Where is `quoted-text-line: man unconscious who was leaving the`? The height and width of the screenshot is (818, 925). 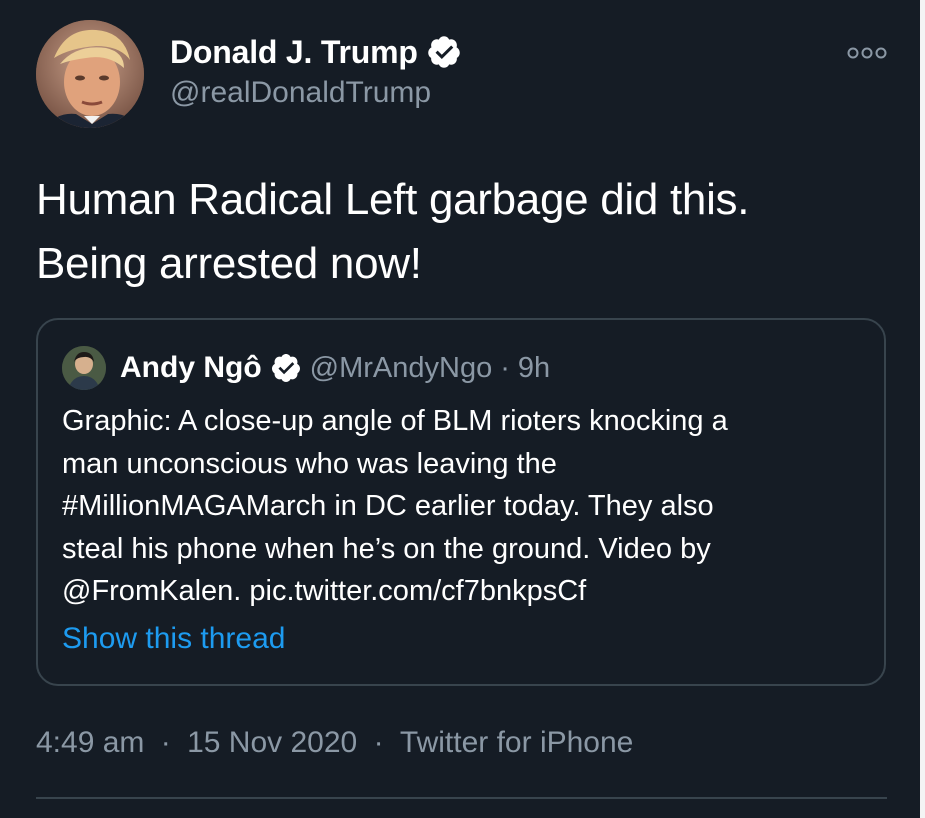
quoted-text-line: man unconscious who was leaving the is located at coordinates (309, 463).